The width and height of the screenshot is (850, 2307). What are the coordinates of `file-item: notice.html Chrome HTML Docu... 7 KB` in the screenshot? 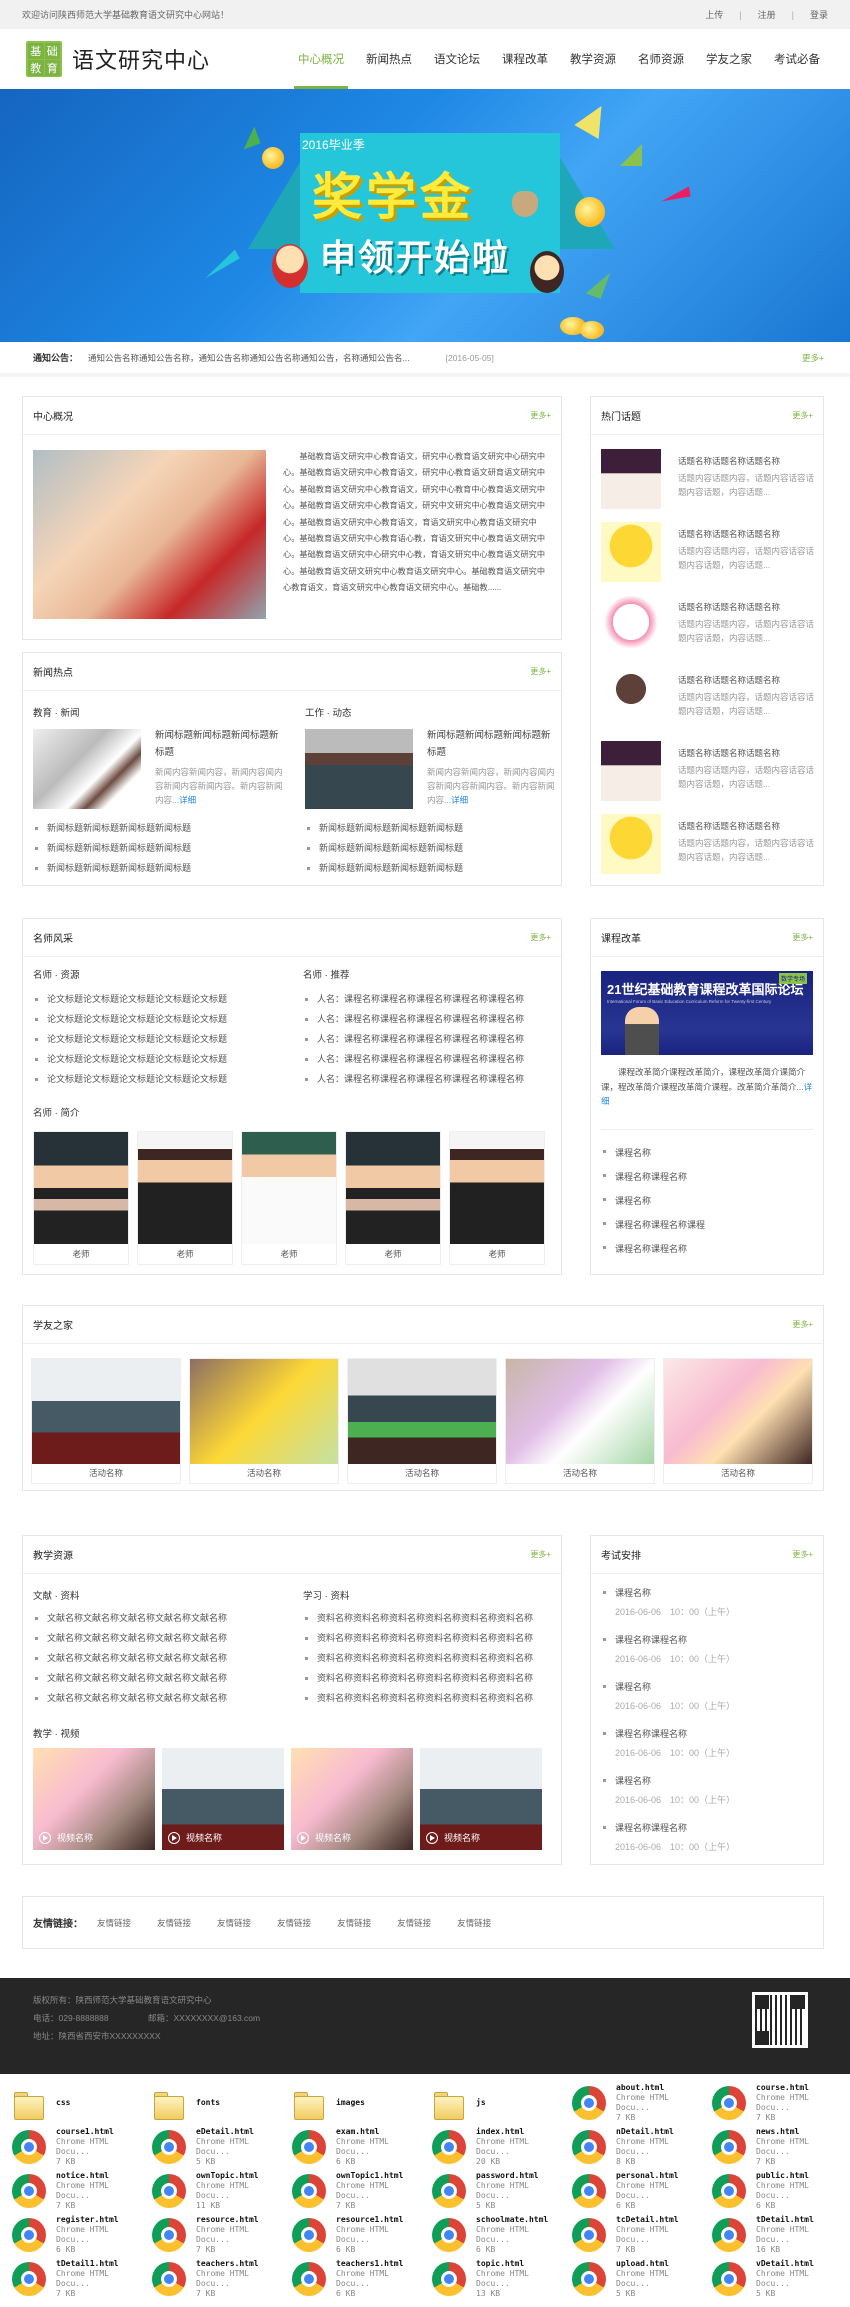 It's located at (70, 2191).